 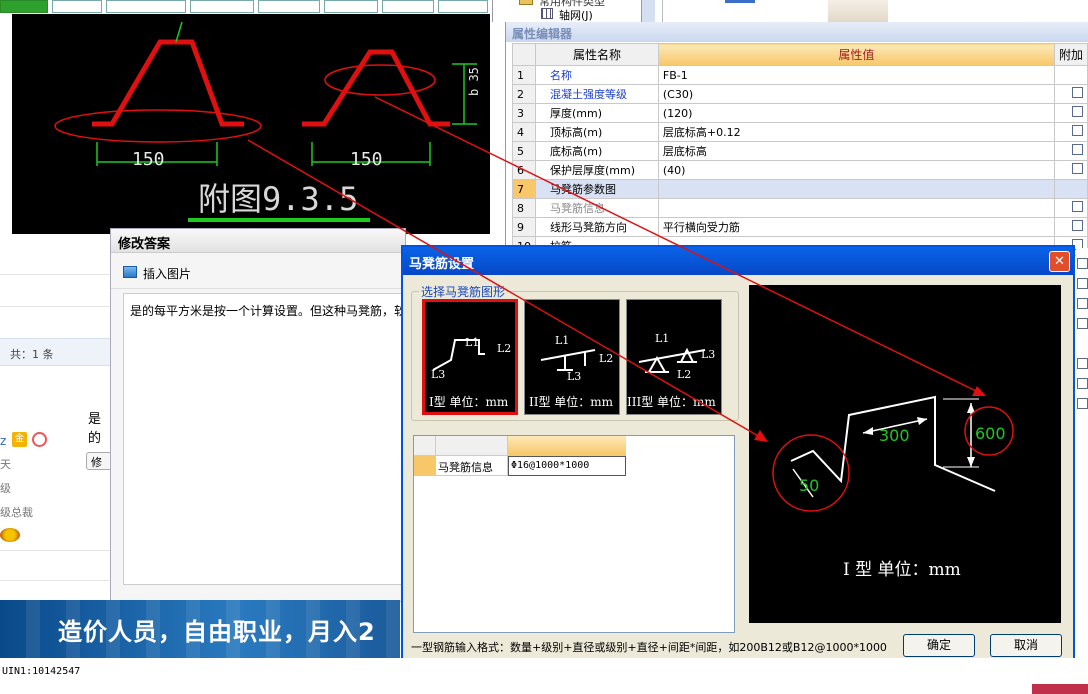 I want to click on figure-caption: 附图9.3.5, so click(x=278, y=199).